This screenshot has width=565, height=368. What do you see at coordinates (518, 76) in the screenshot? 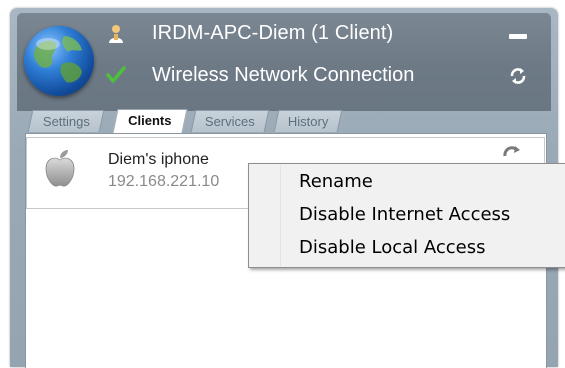
I see `refresh-icon` at bounding box center [518, 76].